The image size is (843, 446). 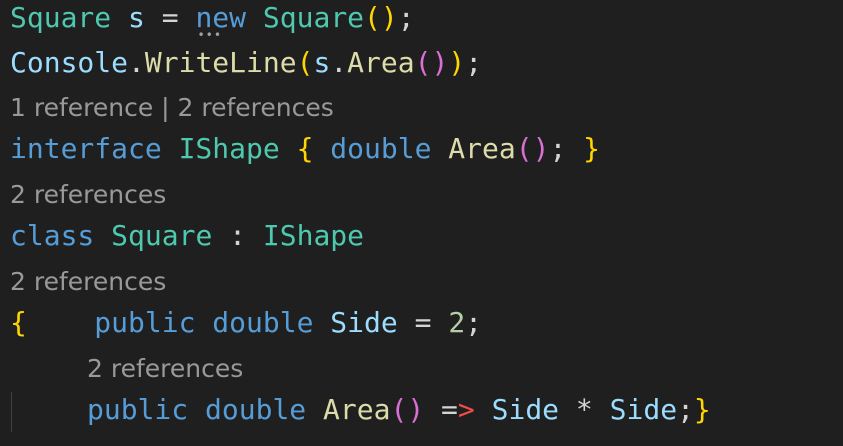 I want to click on variable-token: s, so click(x=136, y=17).